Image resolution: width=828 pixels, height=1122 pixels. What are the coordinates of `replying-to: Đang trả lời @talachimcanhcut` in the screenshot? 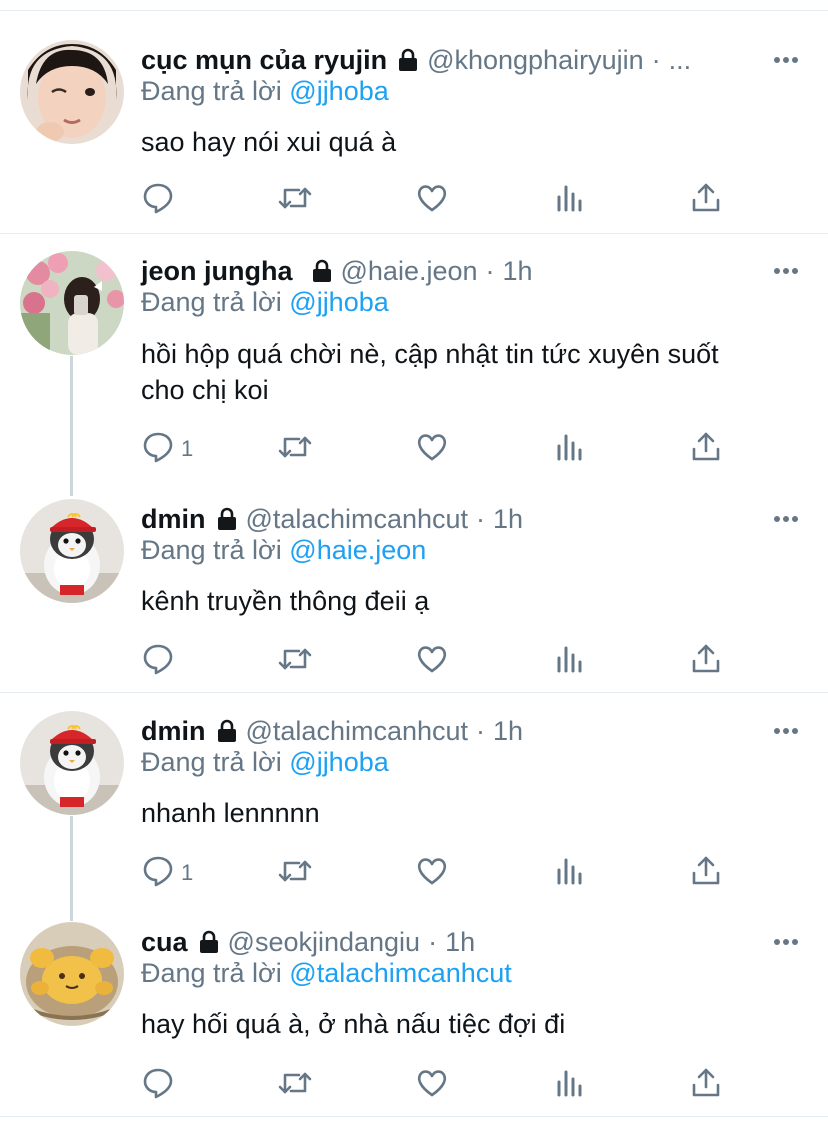 It's located at (326, 973).